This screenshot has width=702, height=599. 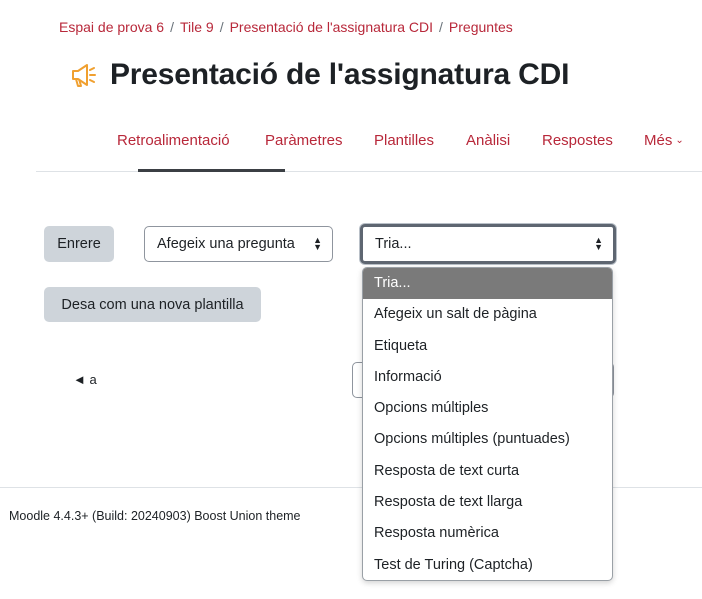 I want to click on tab-responses: Respostes, so click(x=577, y=140).